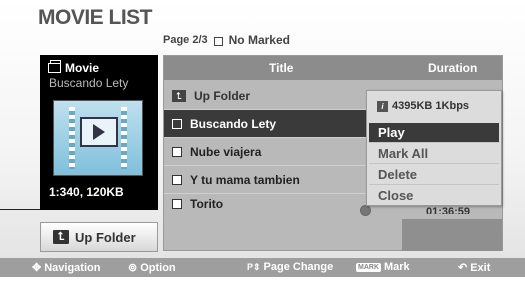 The image size is (525, 294). I want to click on page-info: Page 2/3 No Marked, so click(226, 40).